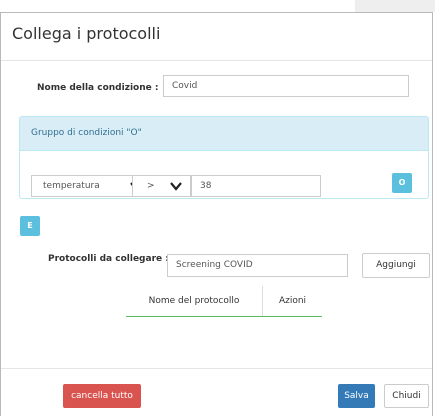 Image resolution: width=435 pixels, height=418 pixels. What do you see at coordinates (151, 186) in the screenshot?
I see `operator-select-value: >` at bounding box center [151, 186].